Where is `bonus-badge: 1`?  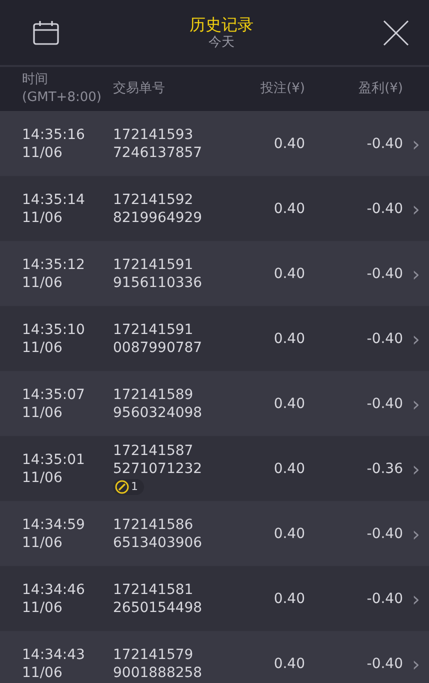
bonus-badge: 1 is located at coordinates (128, 487).